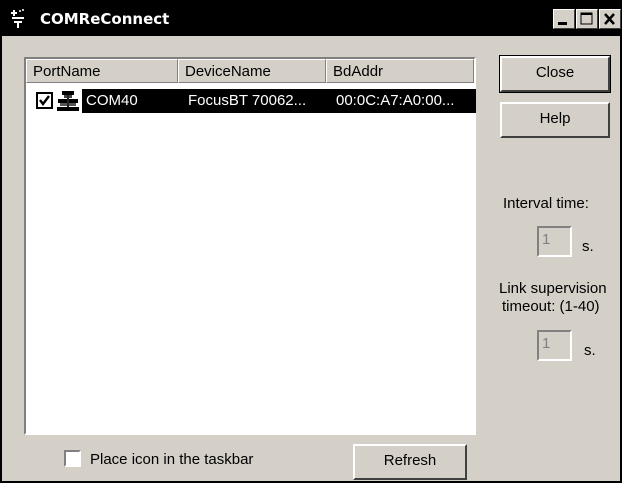 The width and height of the screenshot is (622, 483). What do you see at coordinates (18, 18) in the screenshot?
I see `bluetooth-app-icon` at bounding box center [18, 18].